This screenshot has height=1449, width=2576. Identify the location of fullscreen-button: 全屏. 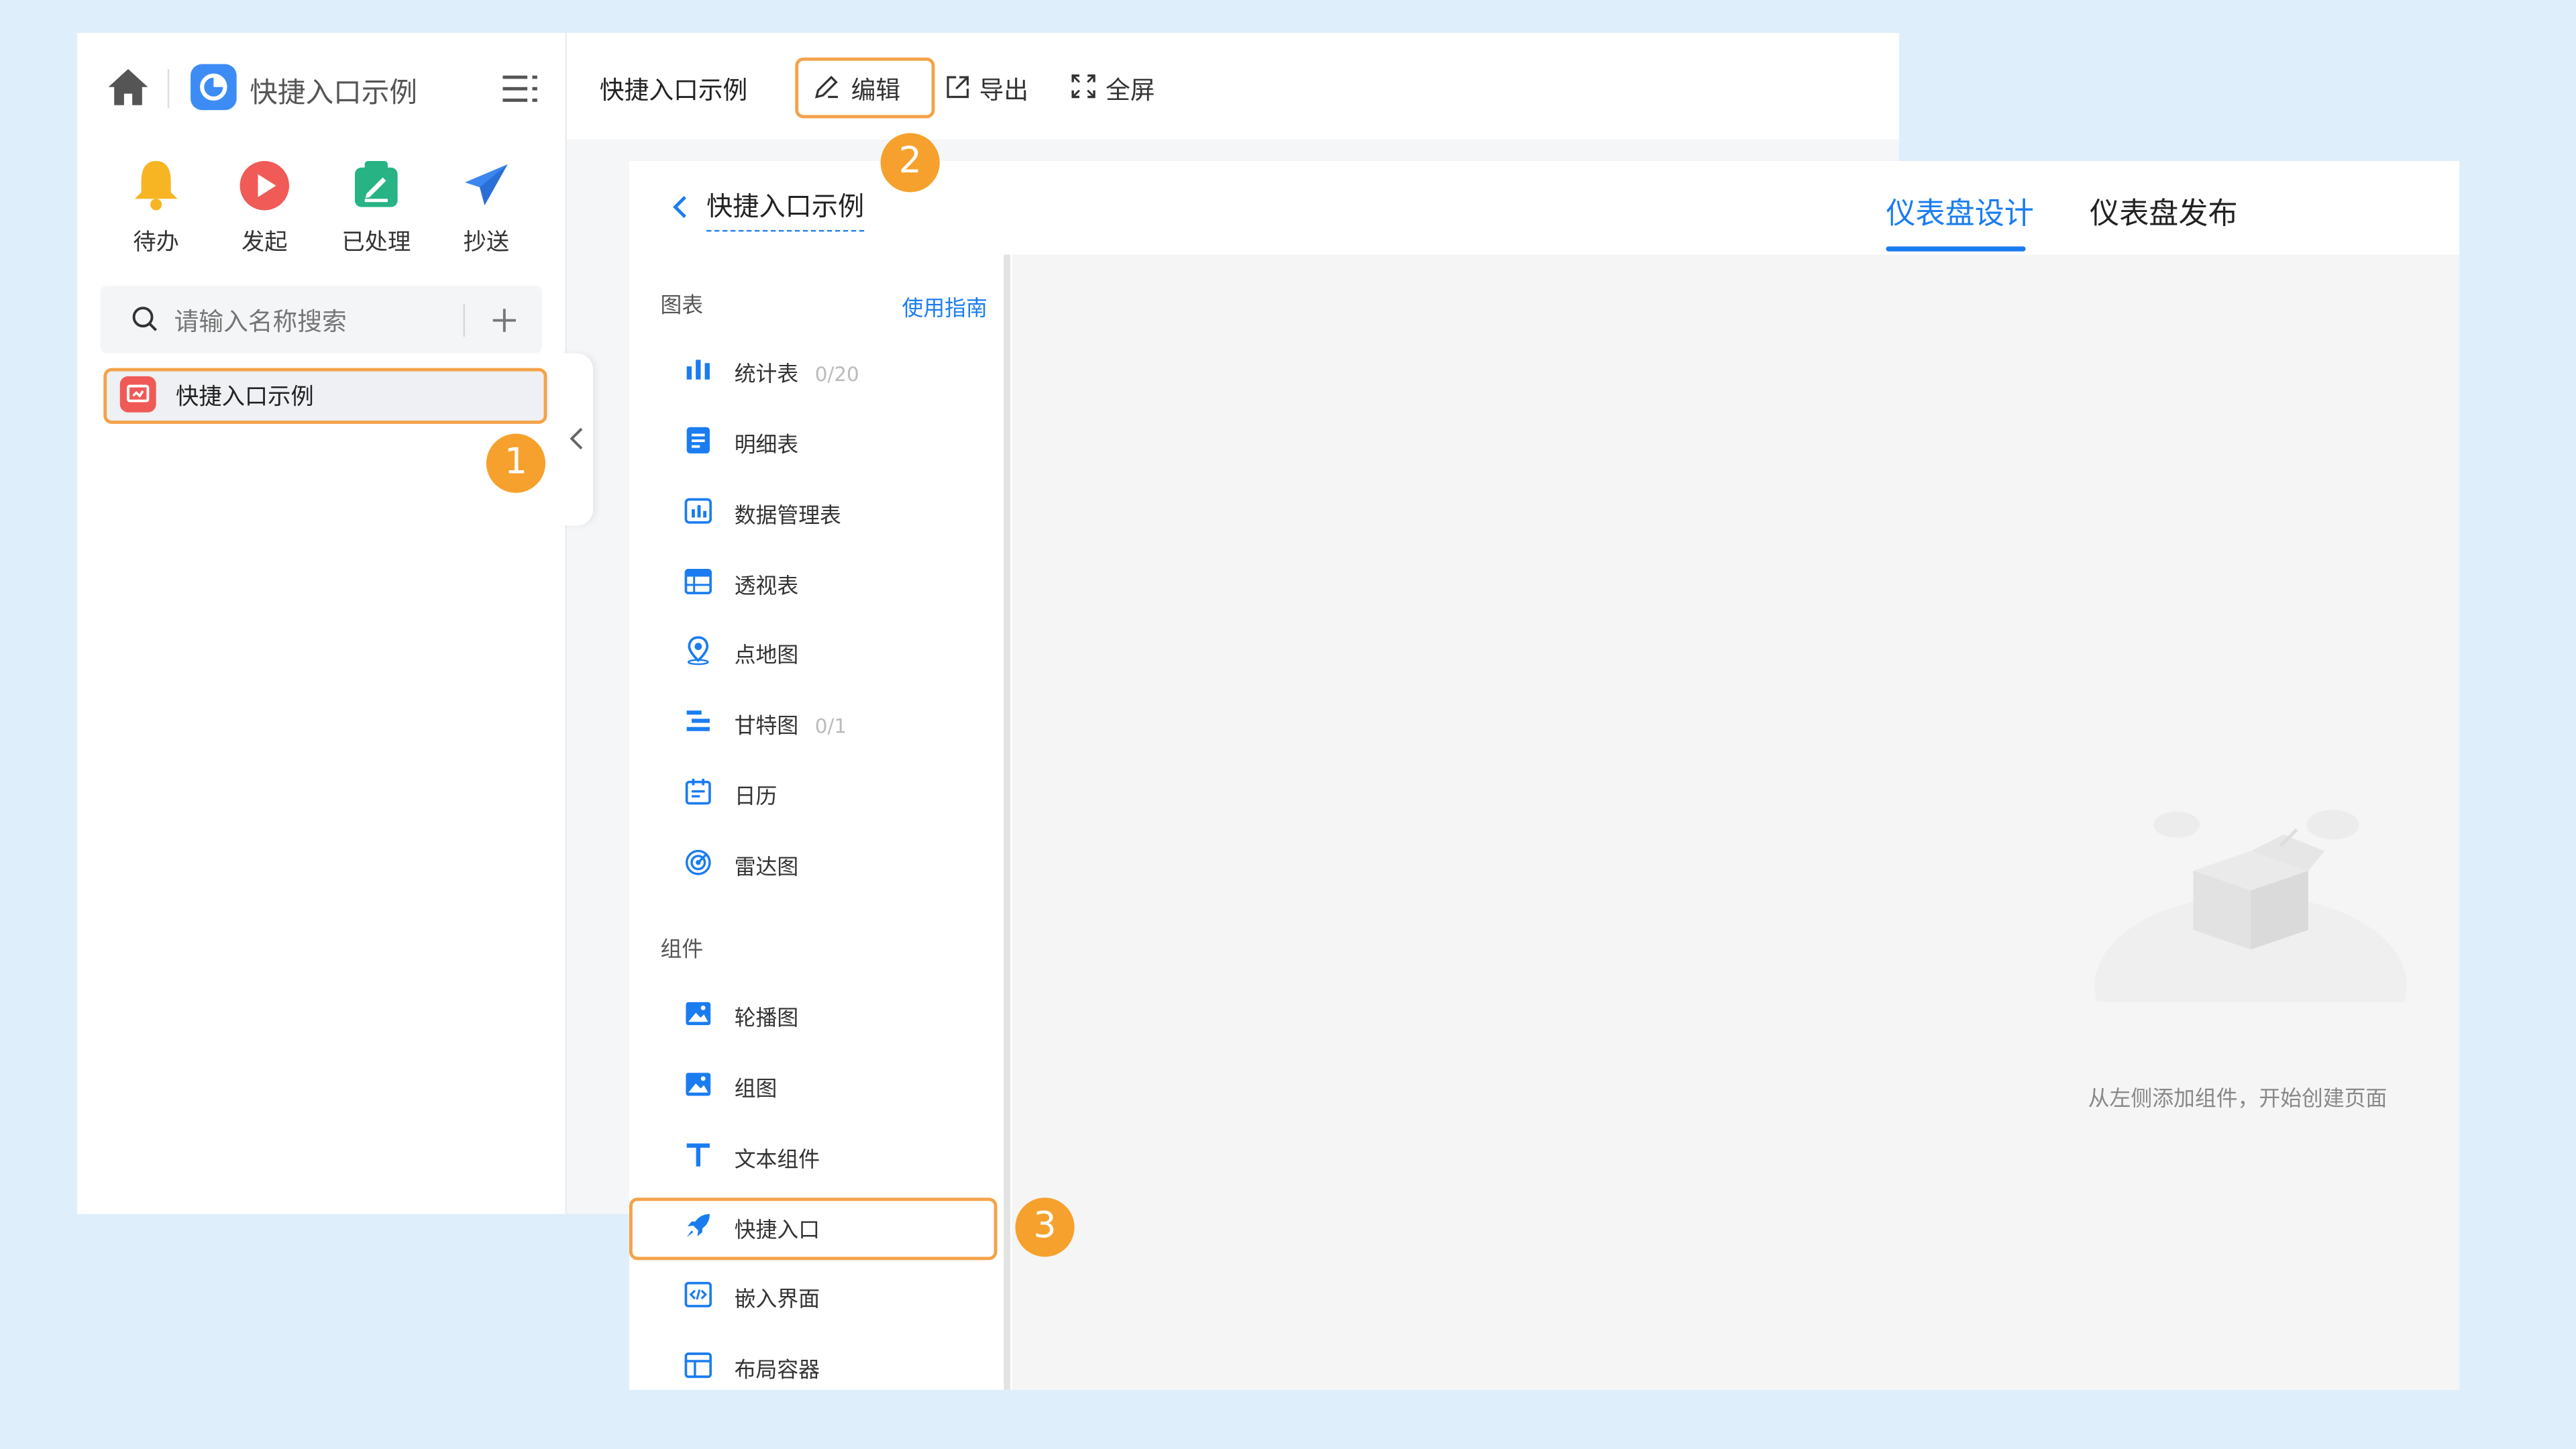
(1130, 89).